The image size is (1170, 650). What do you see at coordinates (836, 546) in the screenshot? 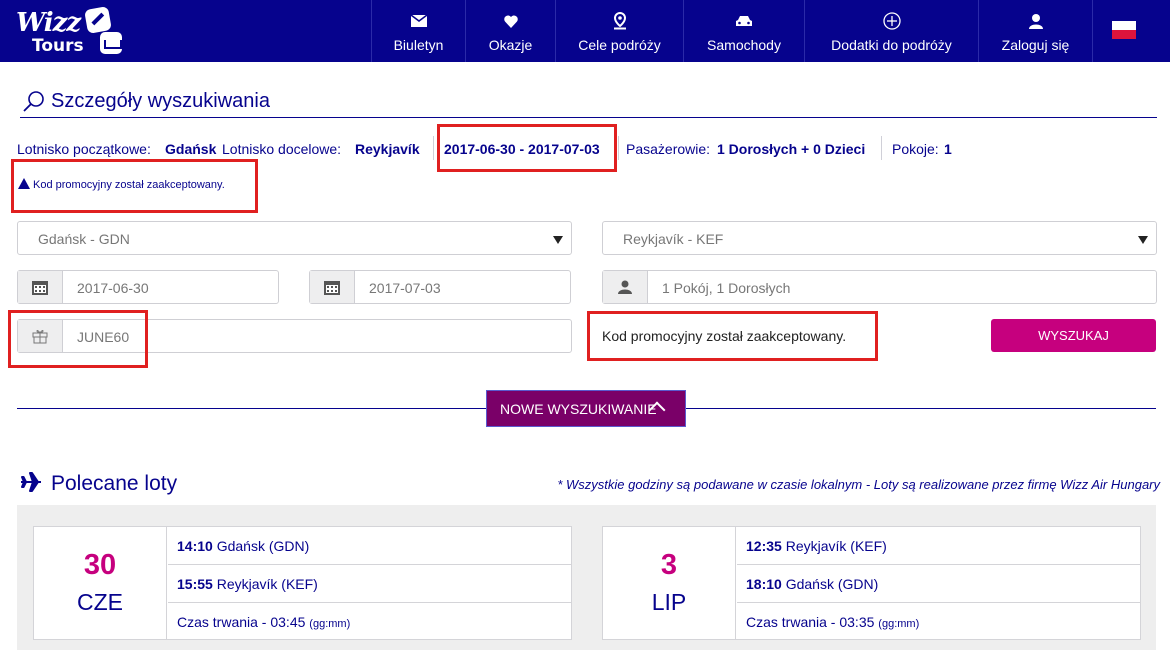
I see `departure-airport: Reykjavík (KEF)` at bounding box center [836, 546].